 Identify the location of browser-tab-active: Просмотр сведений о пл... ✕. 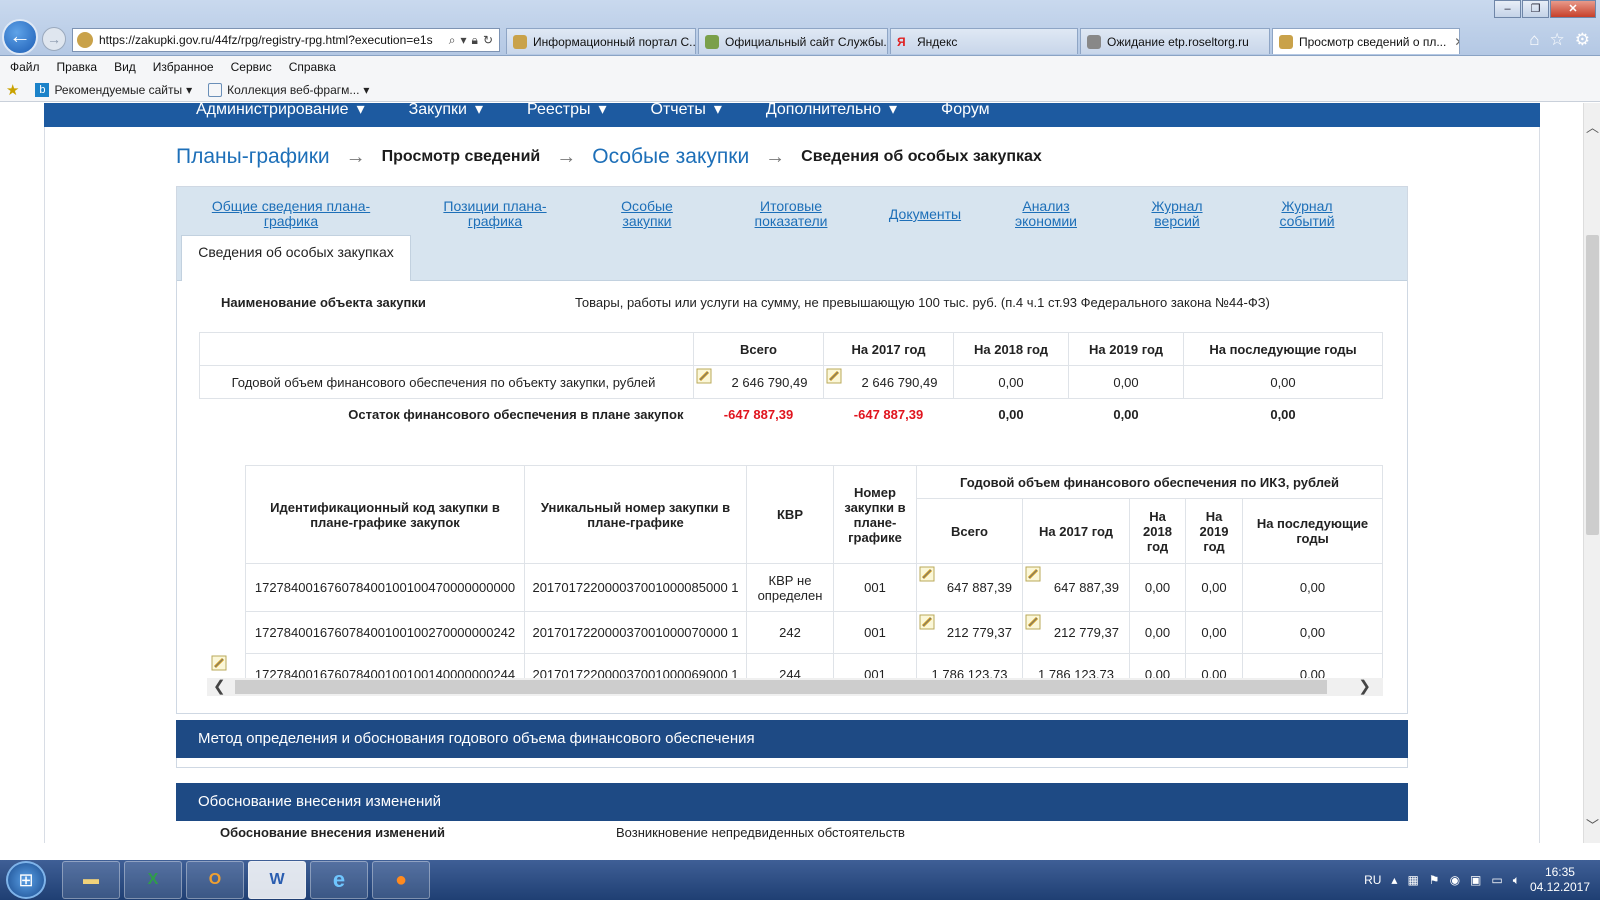
(1366, 41).